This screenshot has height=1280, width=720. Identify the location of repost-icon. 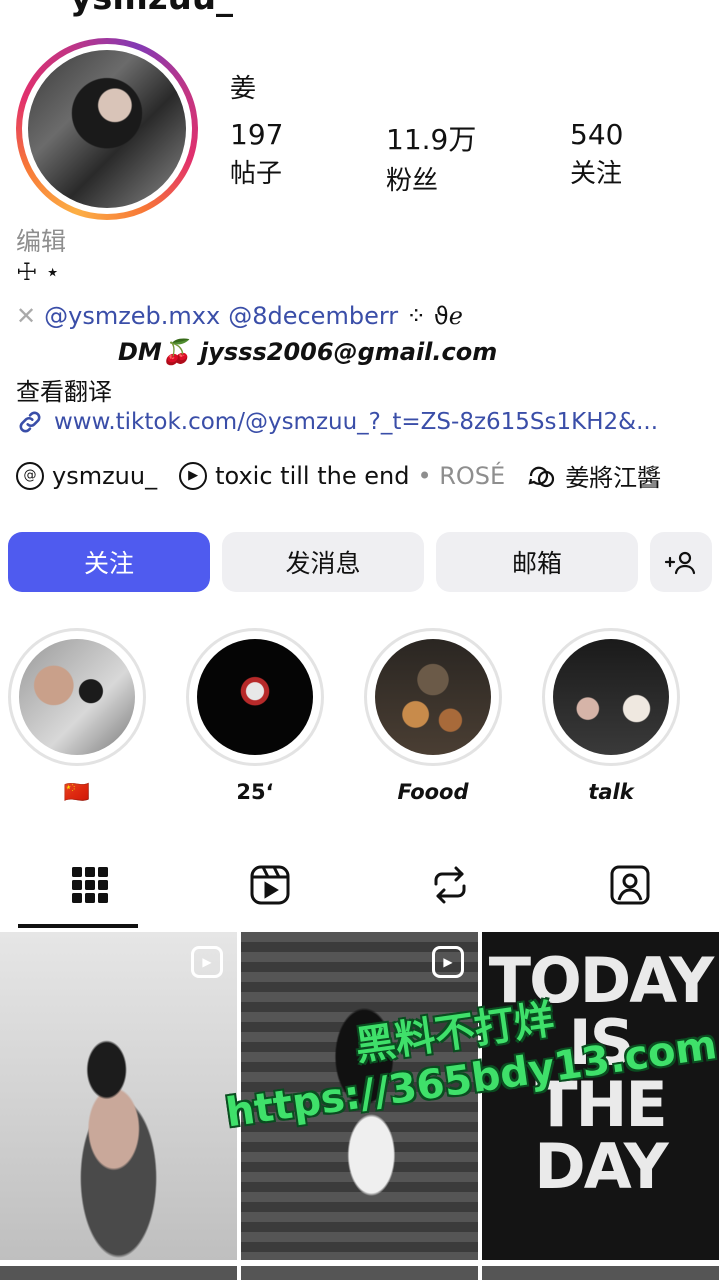
(450, 885).